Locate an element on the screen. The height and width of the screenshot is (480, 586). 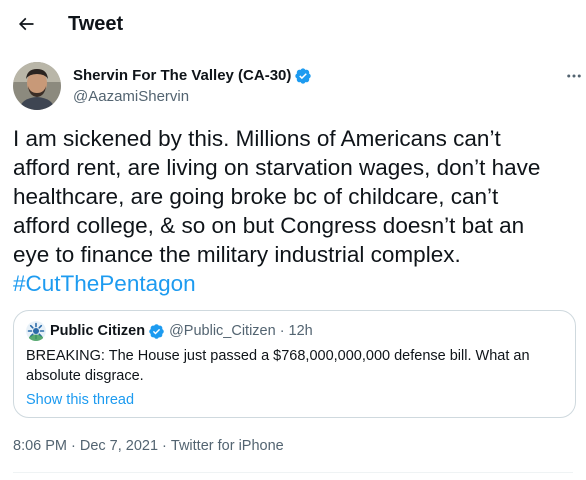
avatar is located at coordinates (37, 86).